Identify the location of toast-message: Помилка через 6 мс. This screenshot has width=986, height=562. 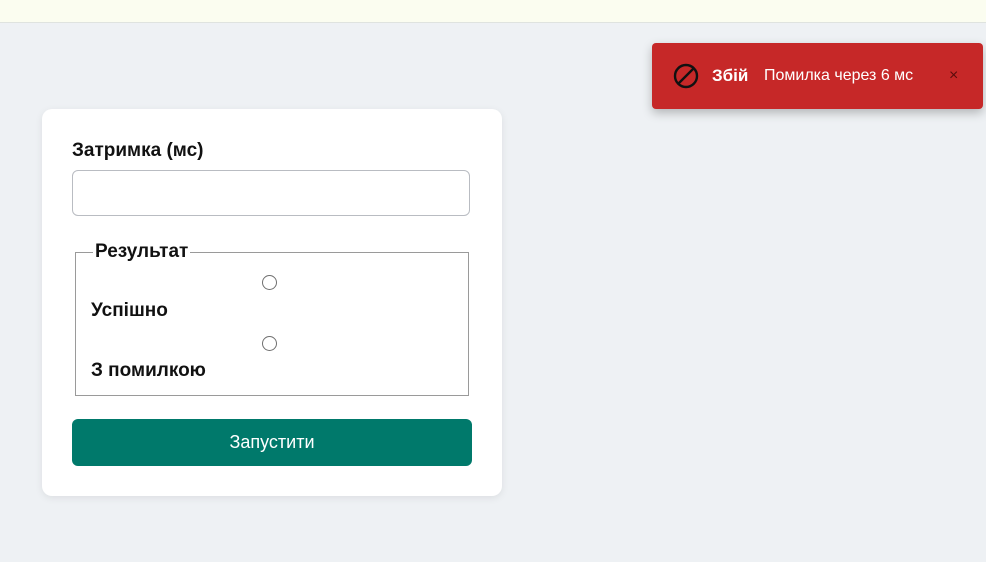
(839, 75).